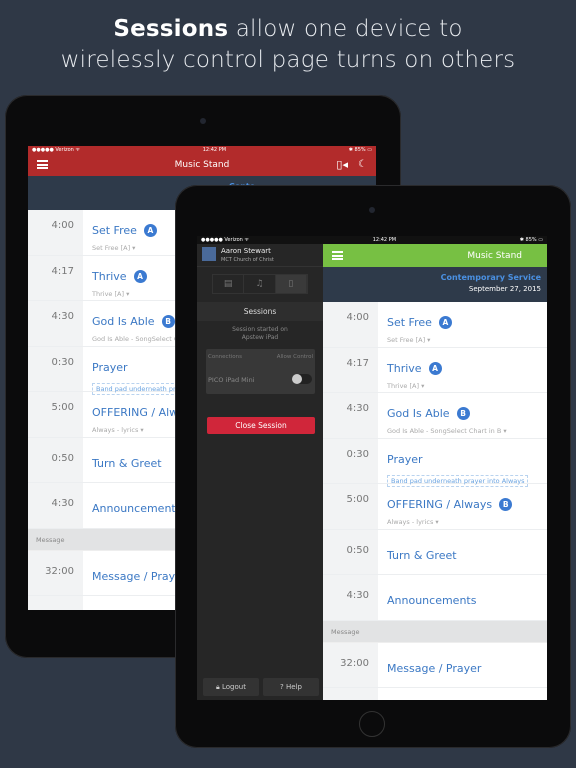 The height and width of the screenshot is (768, 576). What do you see at coordinates (350, 694) in the screenshot?
I see `item-duration` at bounding box center [350, 694].